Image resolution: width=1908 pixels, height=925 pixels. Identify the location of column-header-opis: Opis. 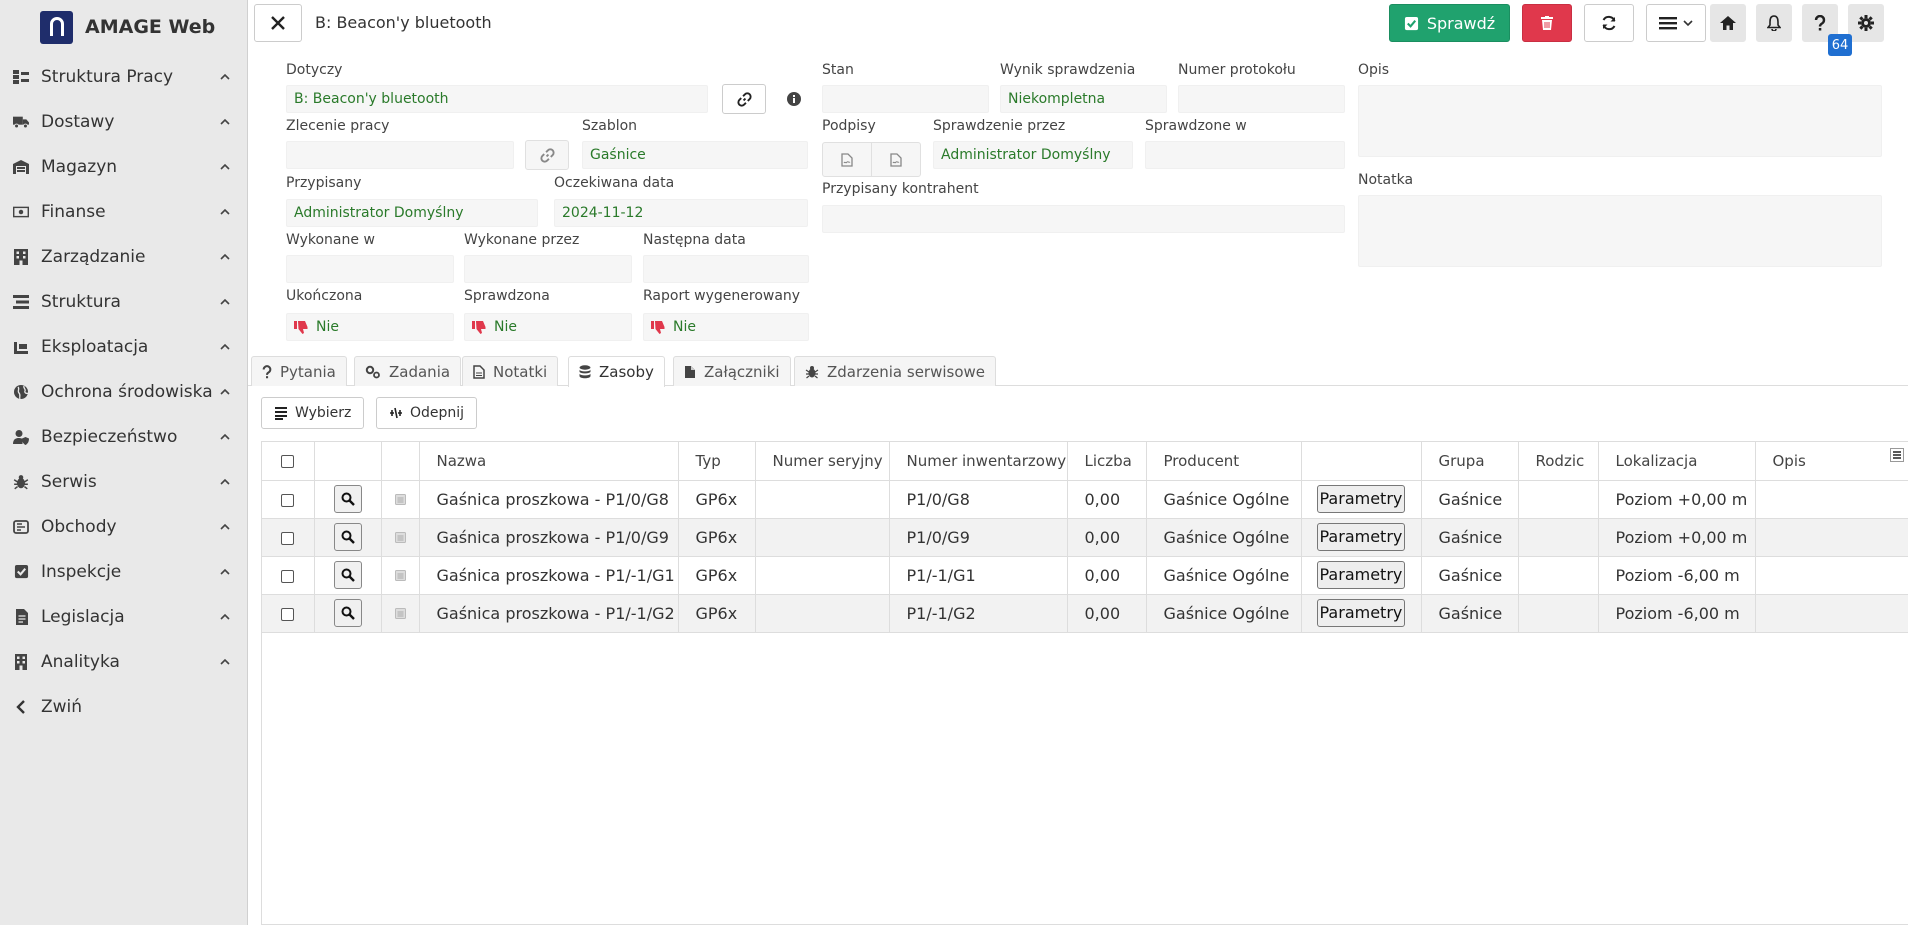
(1831, 461).